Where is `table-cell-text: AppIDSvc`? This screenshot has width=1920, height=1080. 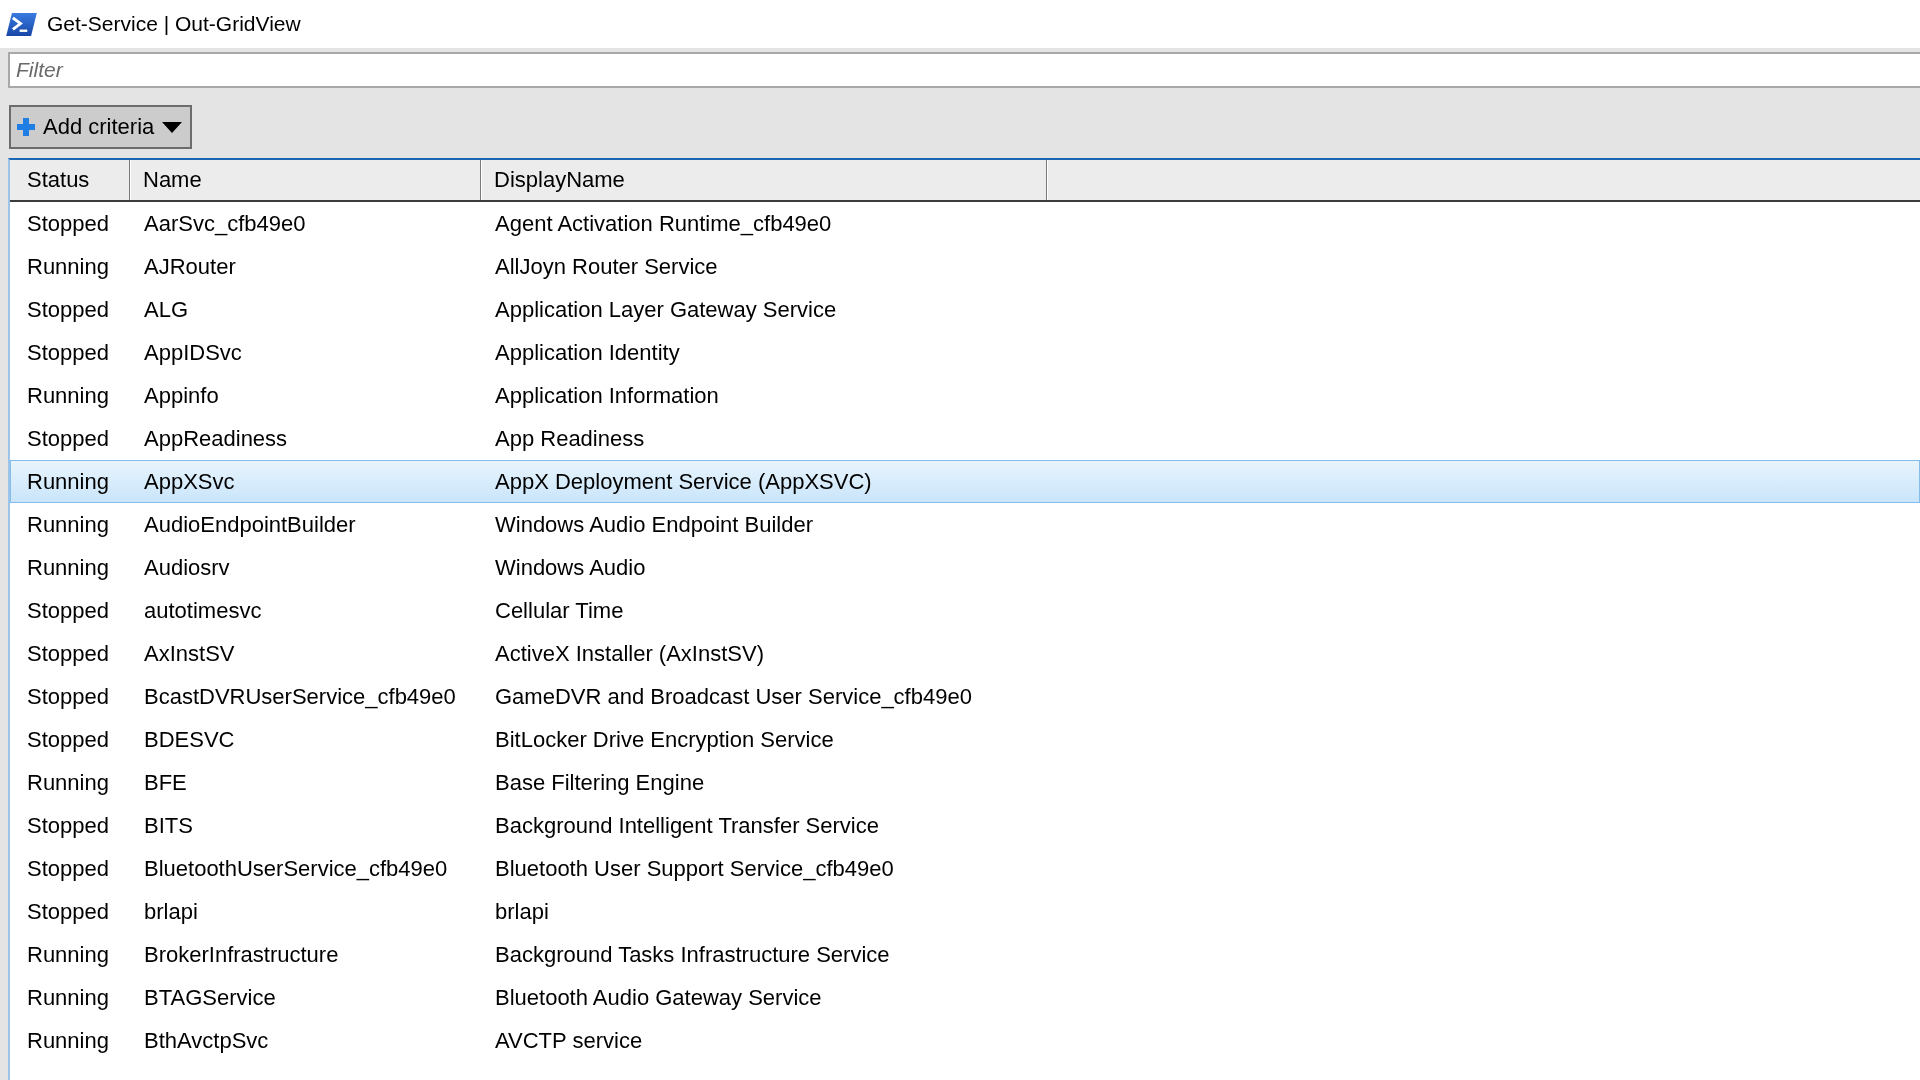
table-cell-text: AppIDSvc is located at coordinates (192, 352).